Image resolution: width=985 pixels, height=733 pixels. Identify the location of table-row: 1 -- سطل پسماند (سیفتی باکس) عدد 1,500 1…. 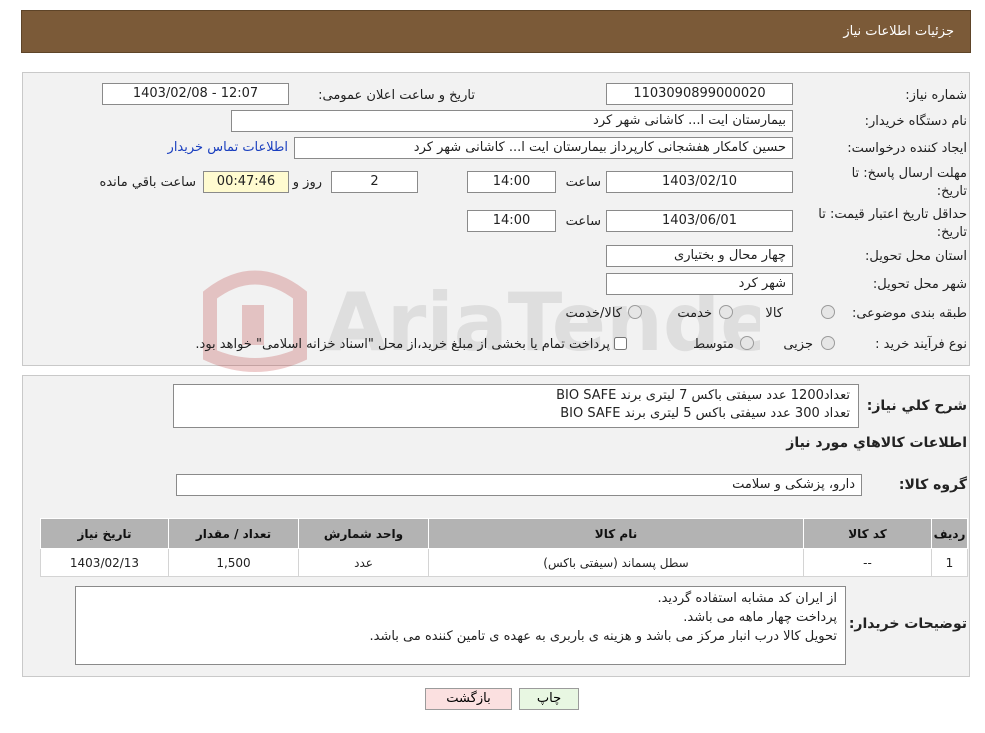
(504, 562).